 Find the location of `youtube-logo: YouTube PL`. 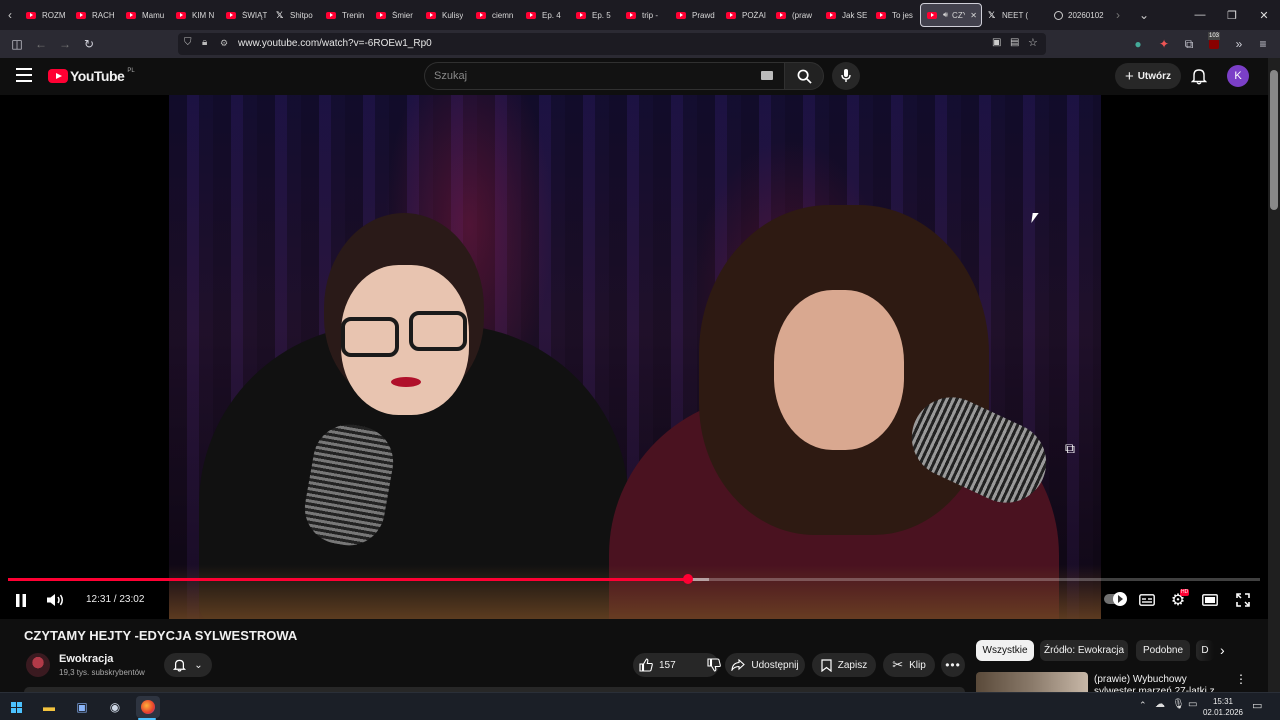

youtube-logo: YouTube PL is located at coordinates (91, 76).